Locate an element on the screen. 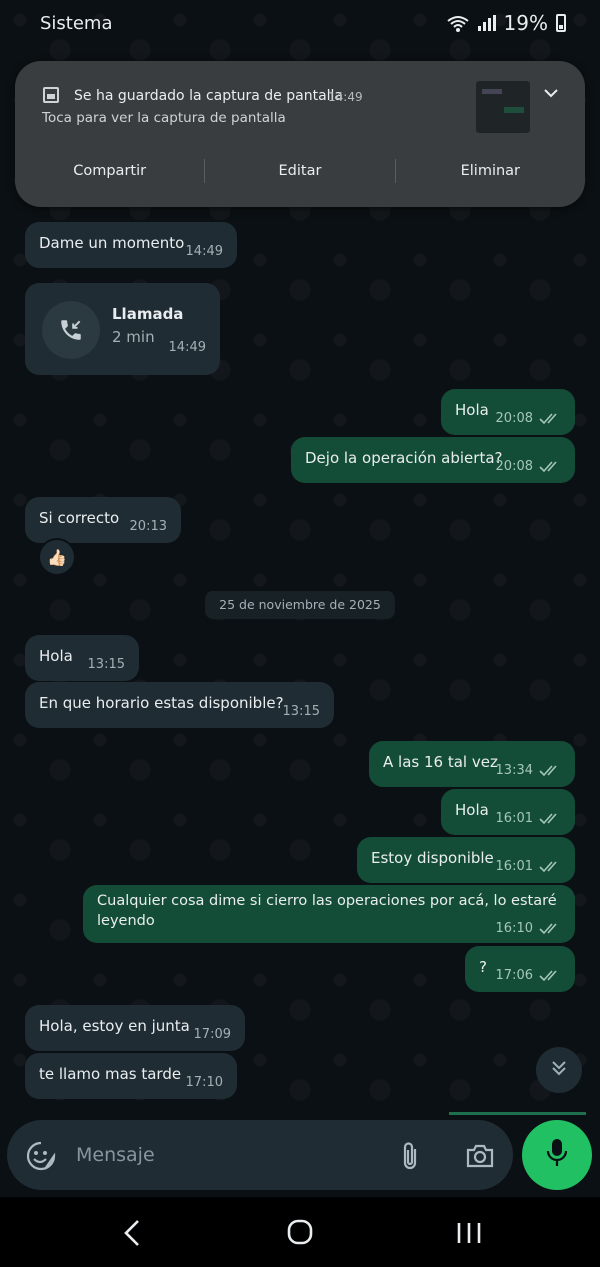 The height and width of the screenshot is (1267, 600). message-incoming: te llamo mas tarde 17:10 is located at coordinates (131, 1076).